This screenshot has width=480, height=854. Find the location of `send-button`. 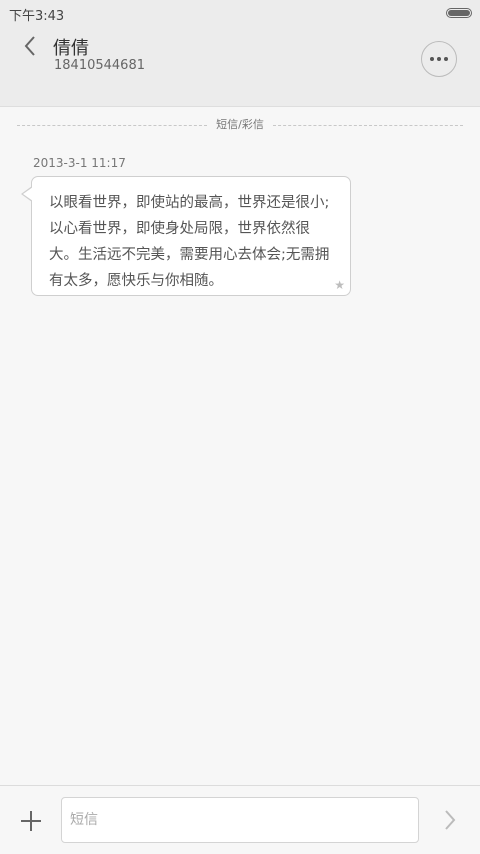

send-button is located at coordinates (450, 820).